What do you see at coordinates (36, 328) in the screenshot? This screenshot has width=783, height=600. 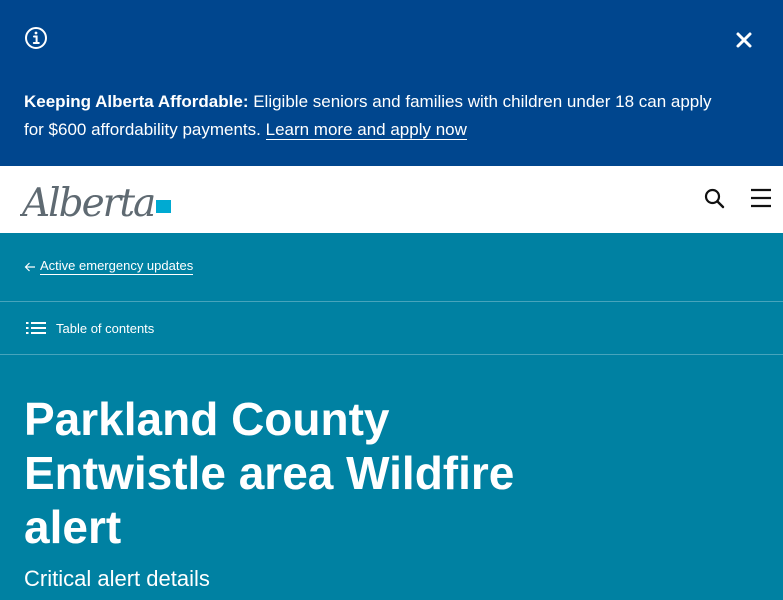 I see `list-icon` at bounding box center [36, 328].